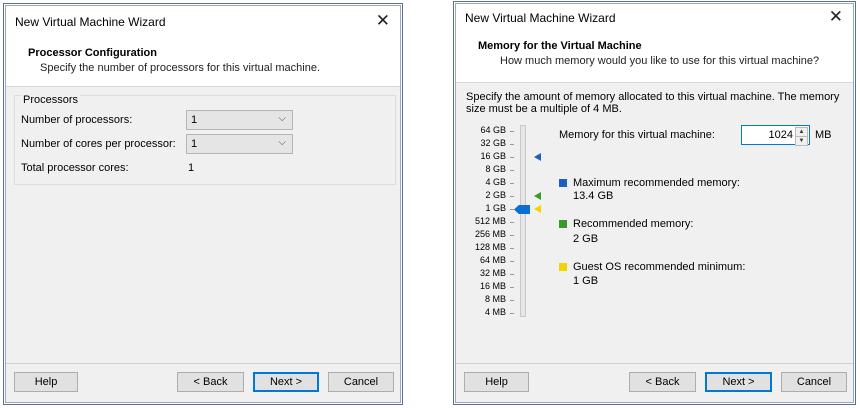  Describe the element at coordinates (823, 135) in the screenshot. I see `memory-unit: MB` at that location.